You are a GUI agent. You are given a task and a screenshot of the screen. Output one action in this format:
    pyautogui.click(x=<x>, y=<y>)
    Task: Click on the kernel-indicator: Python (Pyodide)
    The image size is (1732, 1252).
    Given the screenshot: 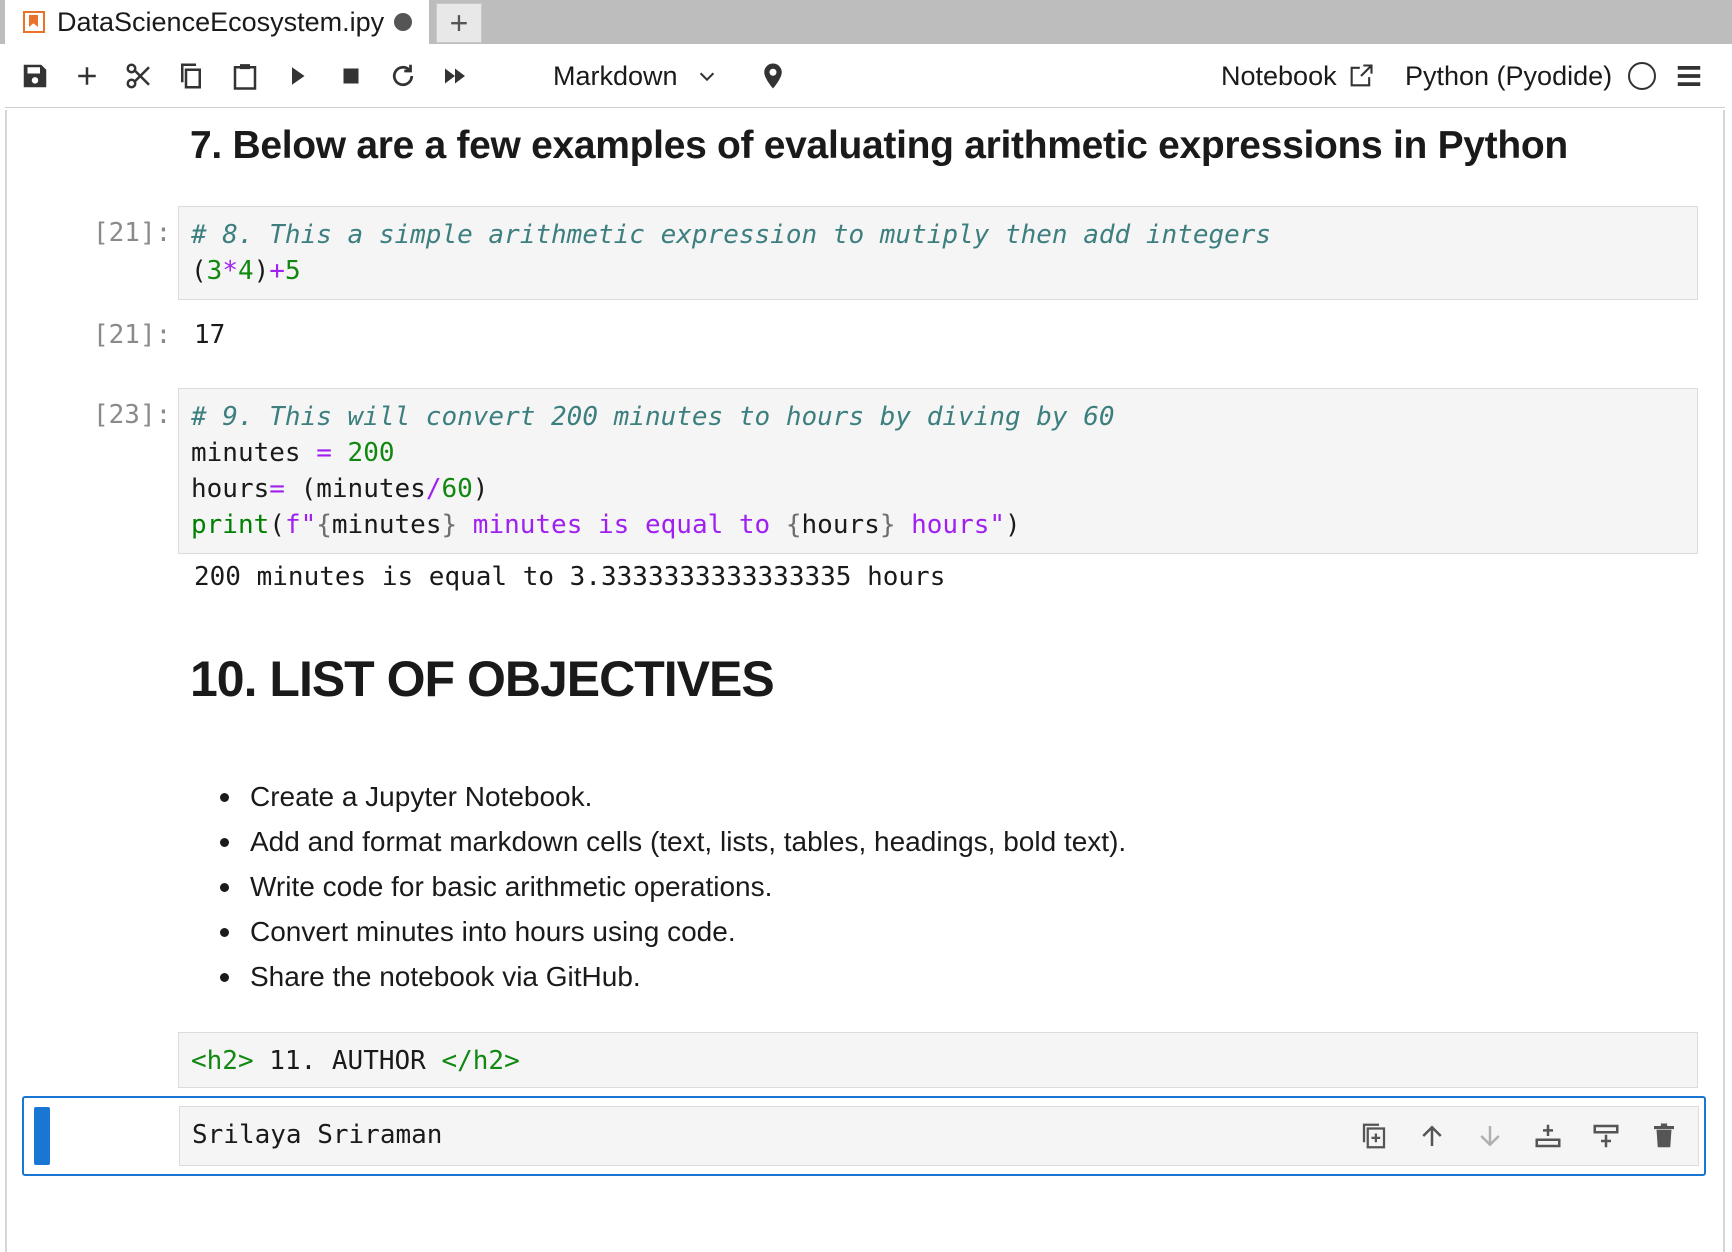 What is the action you would take?
    pyautogui.click(x=1531, y=76)
    